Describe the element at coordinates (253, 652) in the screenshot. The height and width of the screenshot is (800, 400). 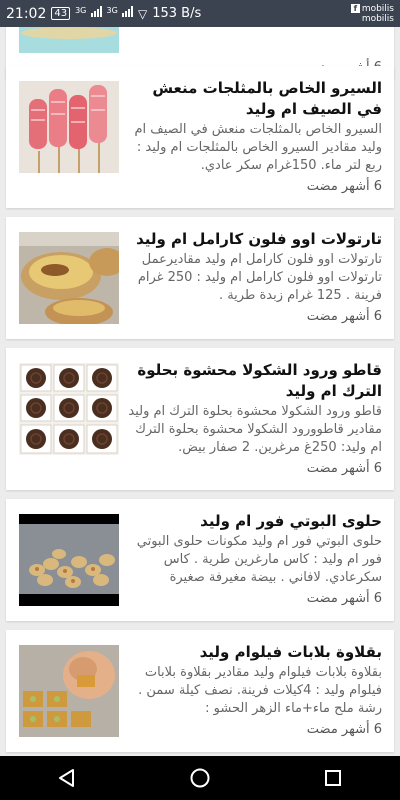
I see `post-title: بقلاوة بلابات فيلوام وليد` at that location.